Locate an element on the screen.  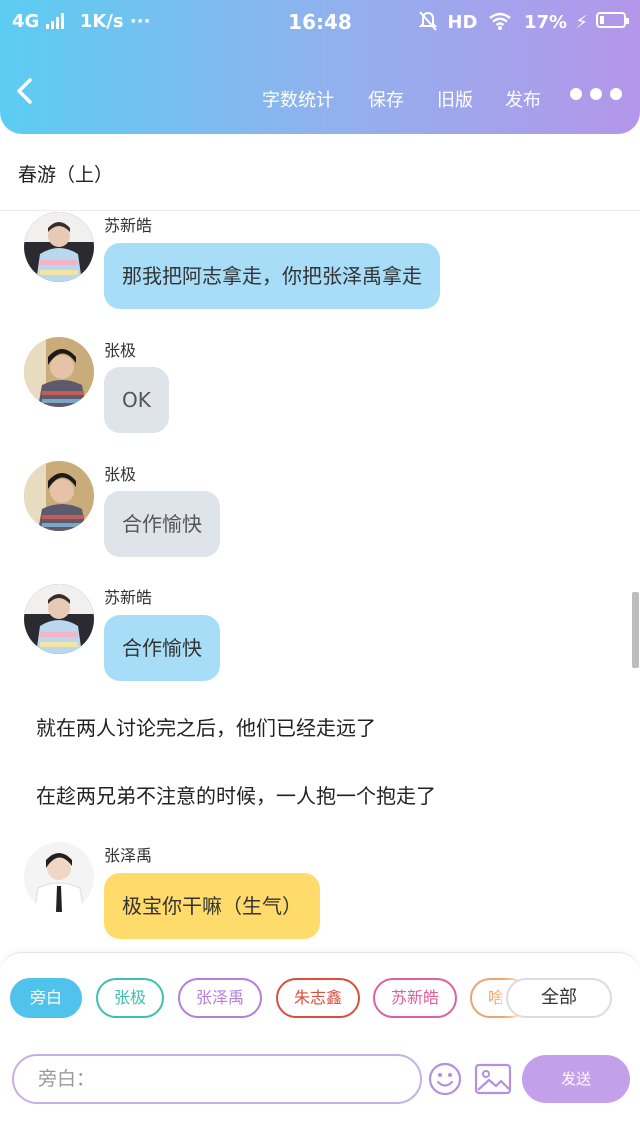
publish-button: 发布 is located at coordinates (523, 99).